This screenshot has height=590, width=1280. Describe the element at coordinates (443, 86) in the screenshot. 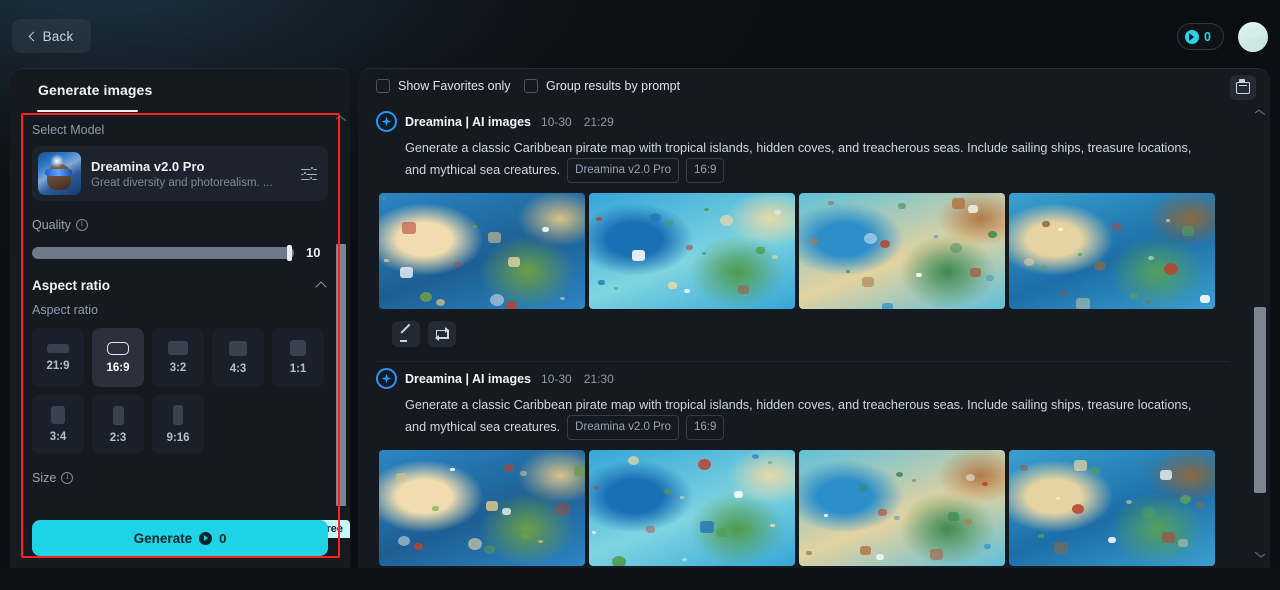

I see `filter-show-favorites: Show Favorites only` at that location.